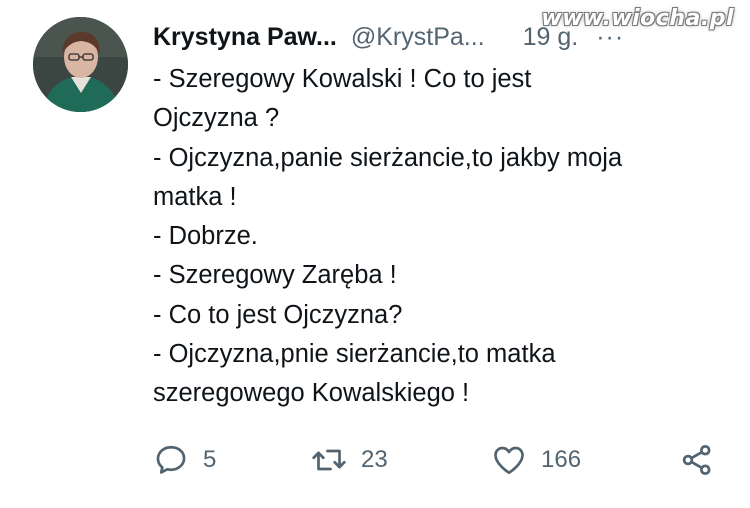 Image resolution: width=750 pixels, height=508 pixels. What do you see at coordinates (349, 460) in the screenshot?
I see `retweet-button: 23` at bounding box center [349, 460].